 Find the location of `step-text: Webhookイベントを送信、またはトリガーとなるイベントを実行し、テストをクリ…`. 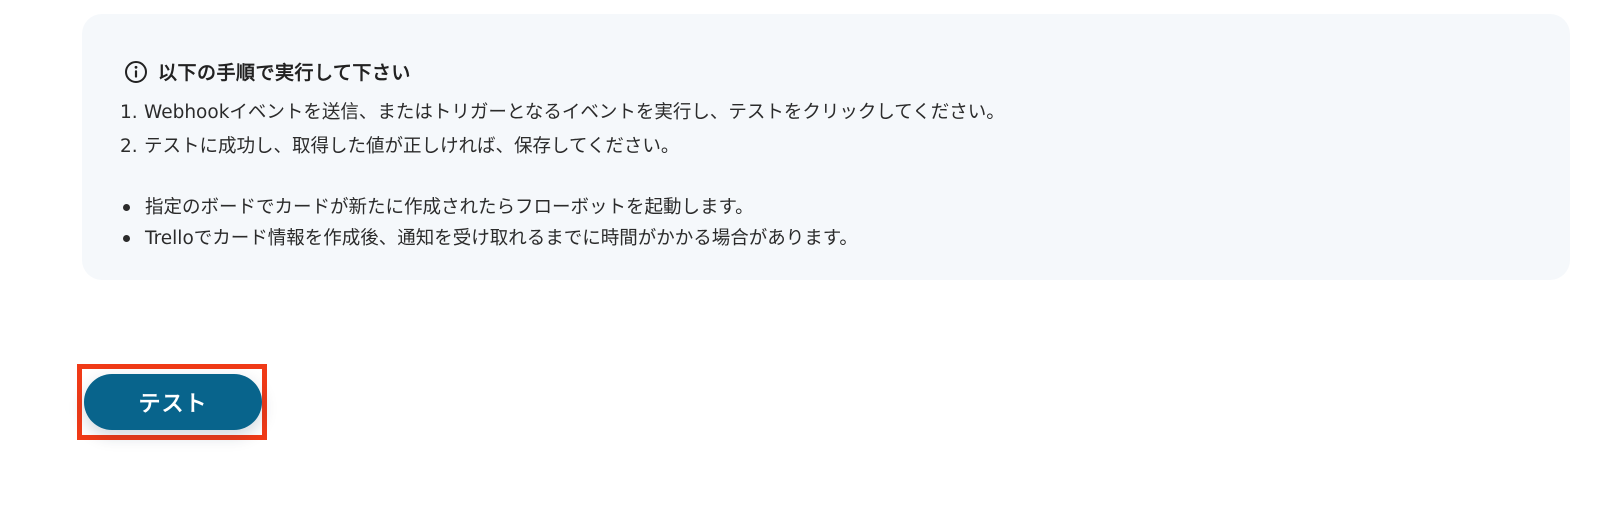

step-text: Webhookイベントを送信、またはトリガーとなるイベントを実行し、テストをクリ… is located at coordinates (574, 112).